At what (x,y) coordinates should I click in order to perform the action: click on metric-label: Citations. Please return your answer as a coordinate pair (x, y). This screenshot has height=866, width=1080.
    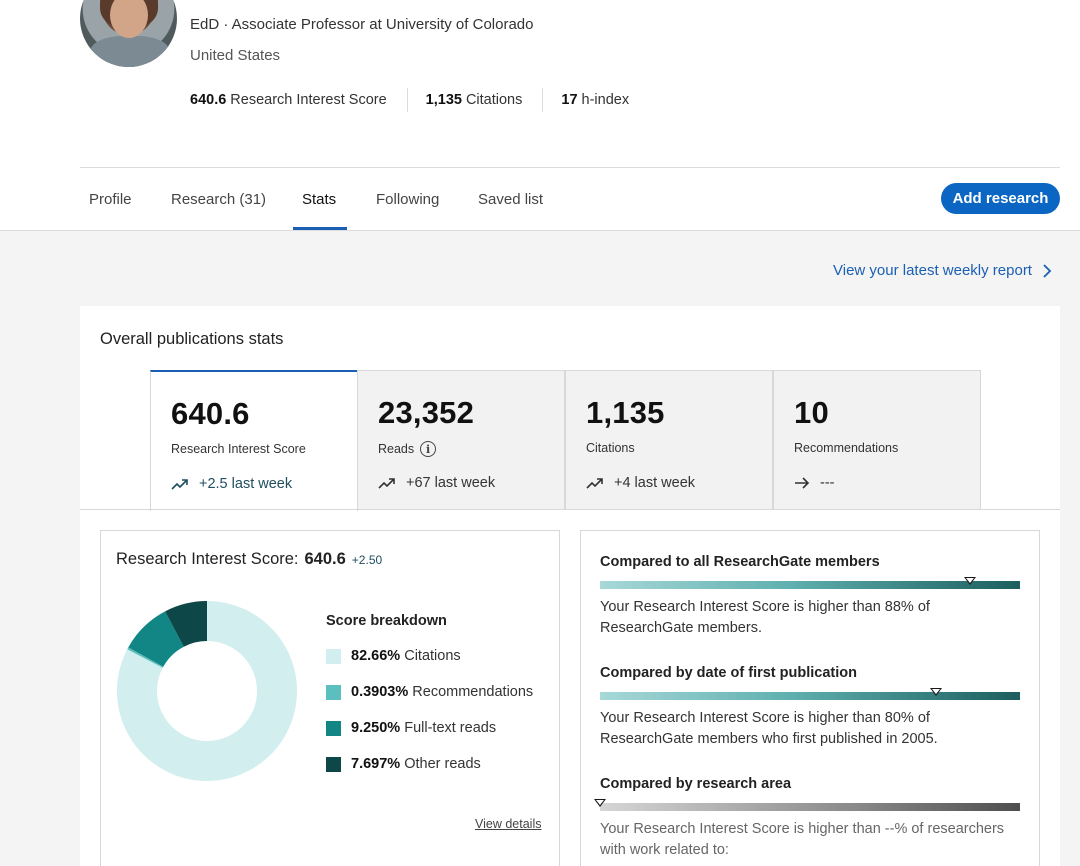
    Looking at the image, I should click on (494, 100).